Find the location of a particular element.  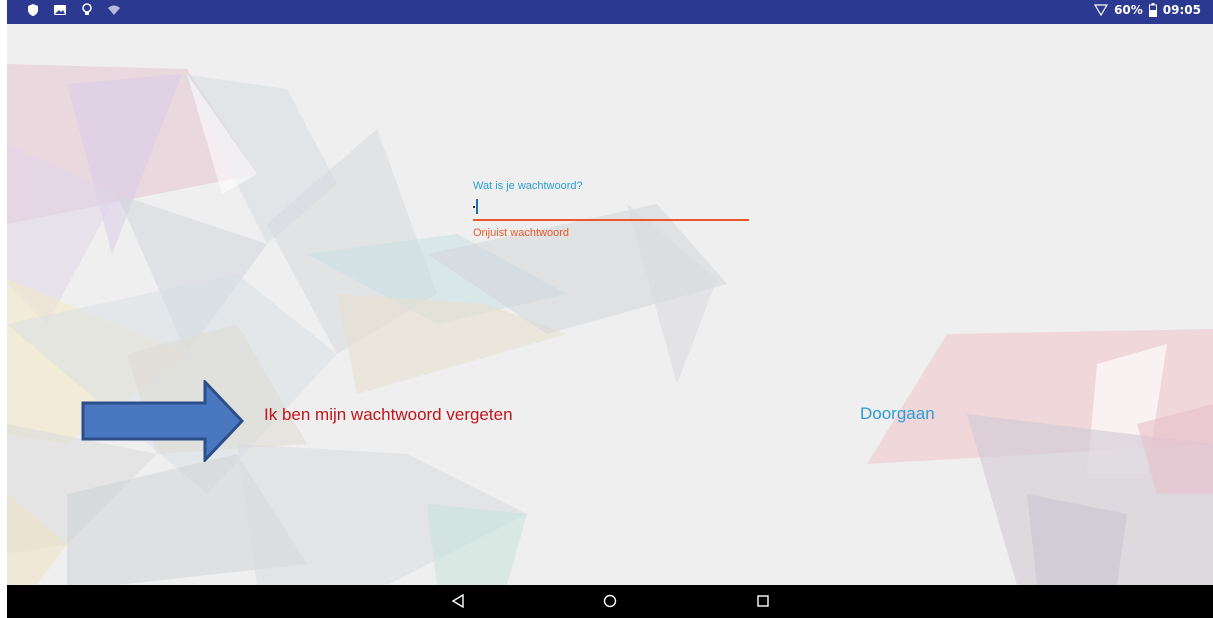

password-label: Wat is je wachtwoord? is located at coordinates (528, 186).